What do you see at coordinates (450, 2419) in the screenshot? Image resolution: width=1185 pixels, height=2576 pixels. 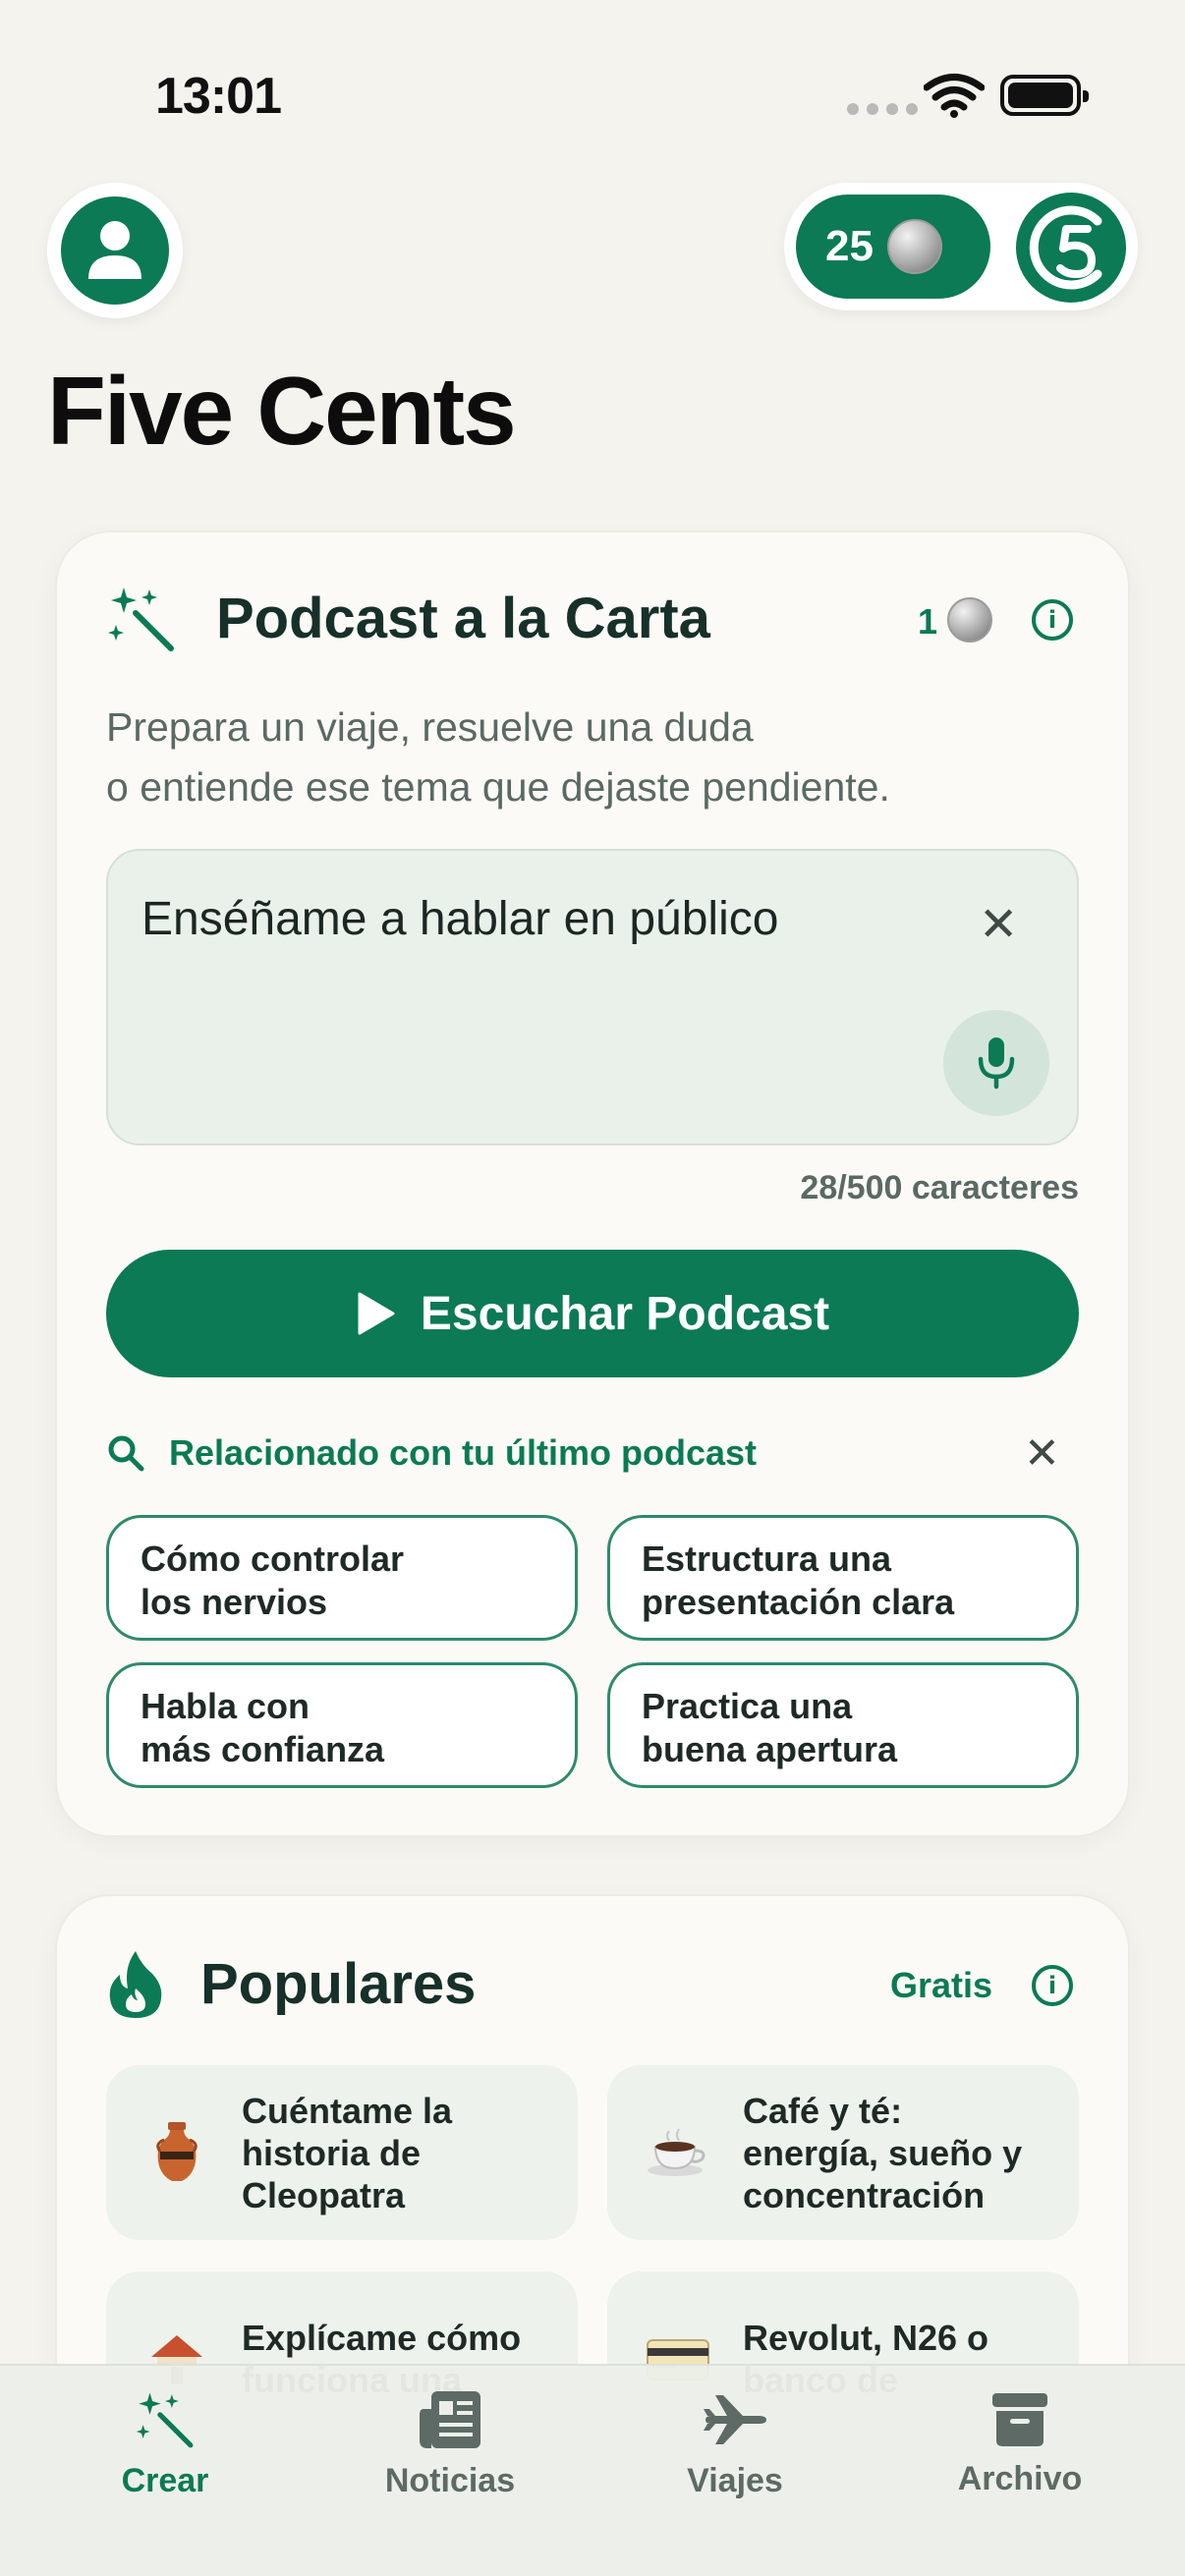 I see `newspaper-icon` at bounding box center [450, 2419].